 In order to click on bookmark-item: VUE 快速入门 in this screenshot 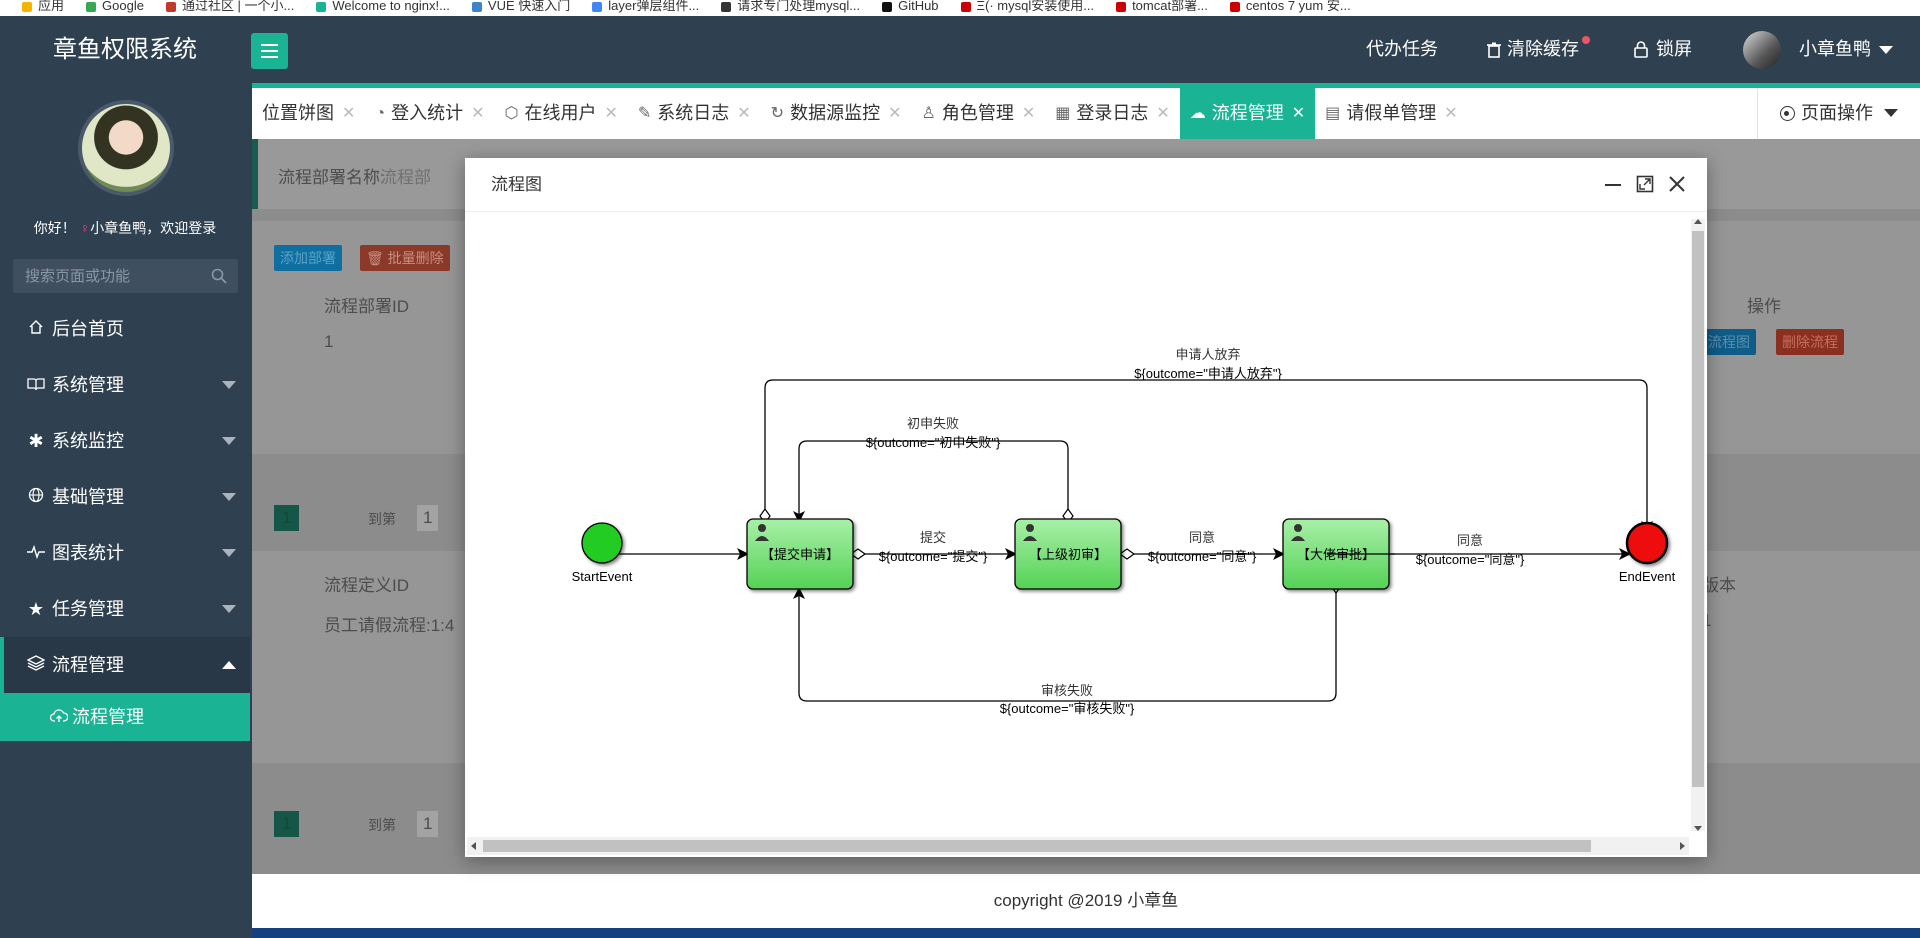, I will do `click(520, 6)`.